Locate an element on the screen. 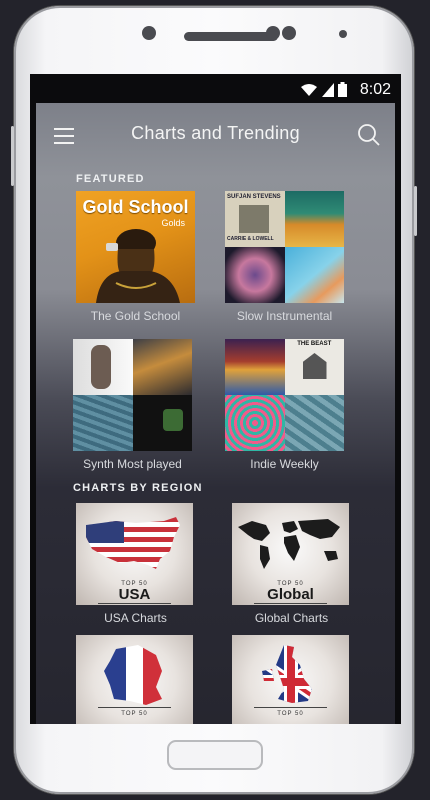 The height and width of the screenshot is (800, 430). region-art-name: Global is located at coordinates (290, 594).